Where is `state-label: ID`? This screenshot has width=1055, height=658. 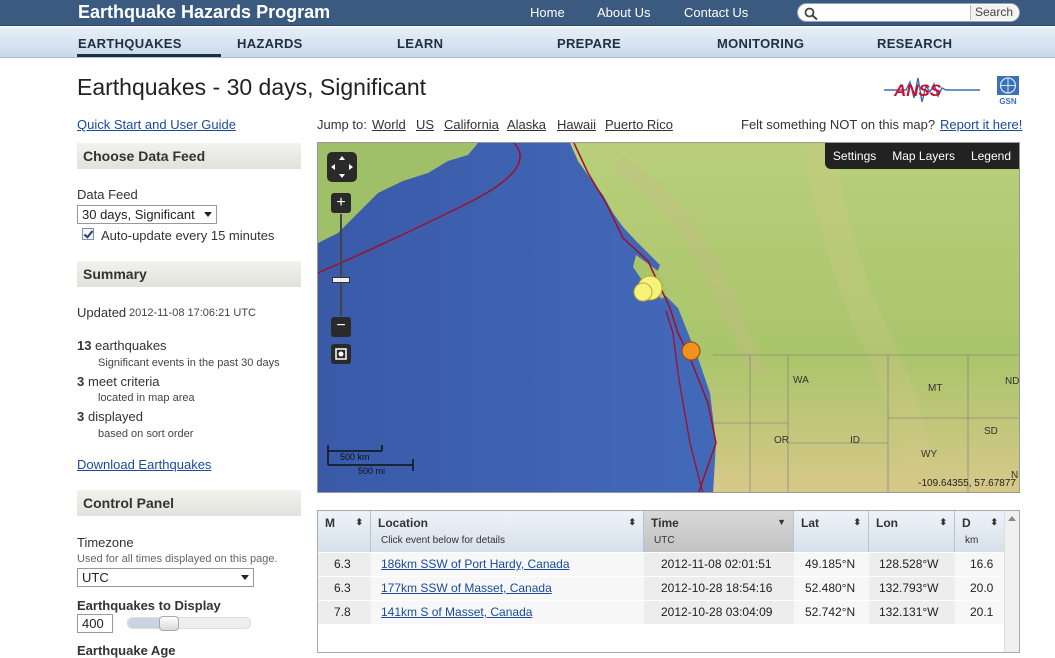 state-label: ID is located at coordinates (855, 440).